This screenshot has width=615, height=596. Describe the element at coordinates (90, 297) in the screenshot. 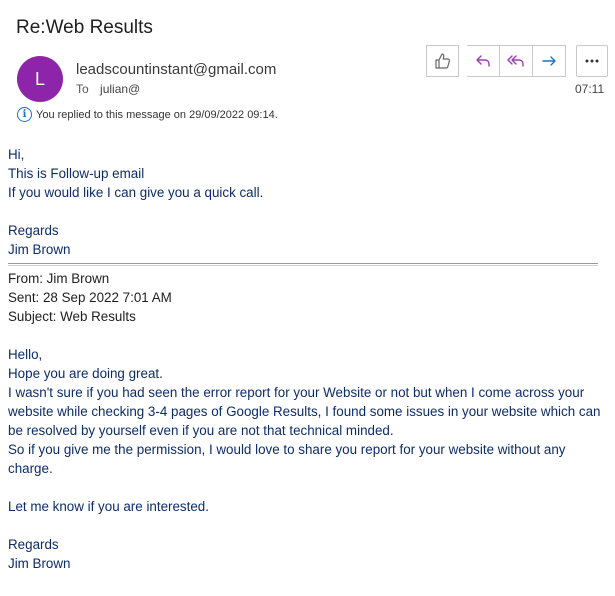

I see `quoted-sent: Sent: 28 Sep 2022 7:01 AM` at that location.